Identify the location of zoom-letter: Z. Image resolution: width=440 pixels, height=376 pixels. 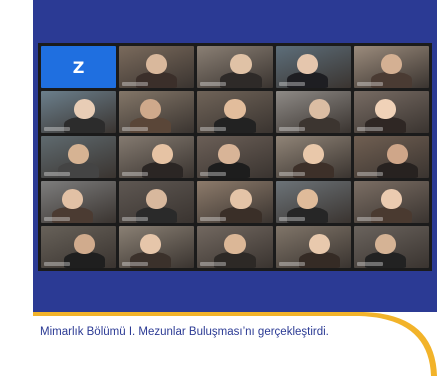
(78, 67).